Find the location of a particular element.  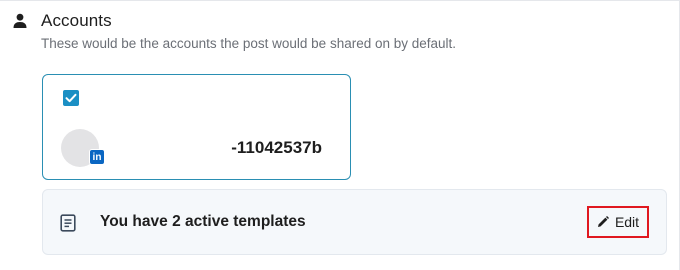

account-checkbox is located at coordinates (71, 98).